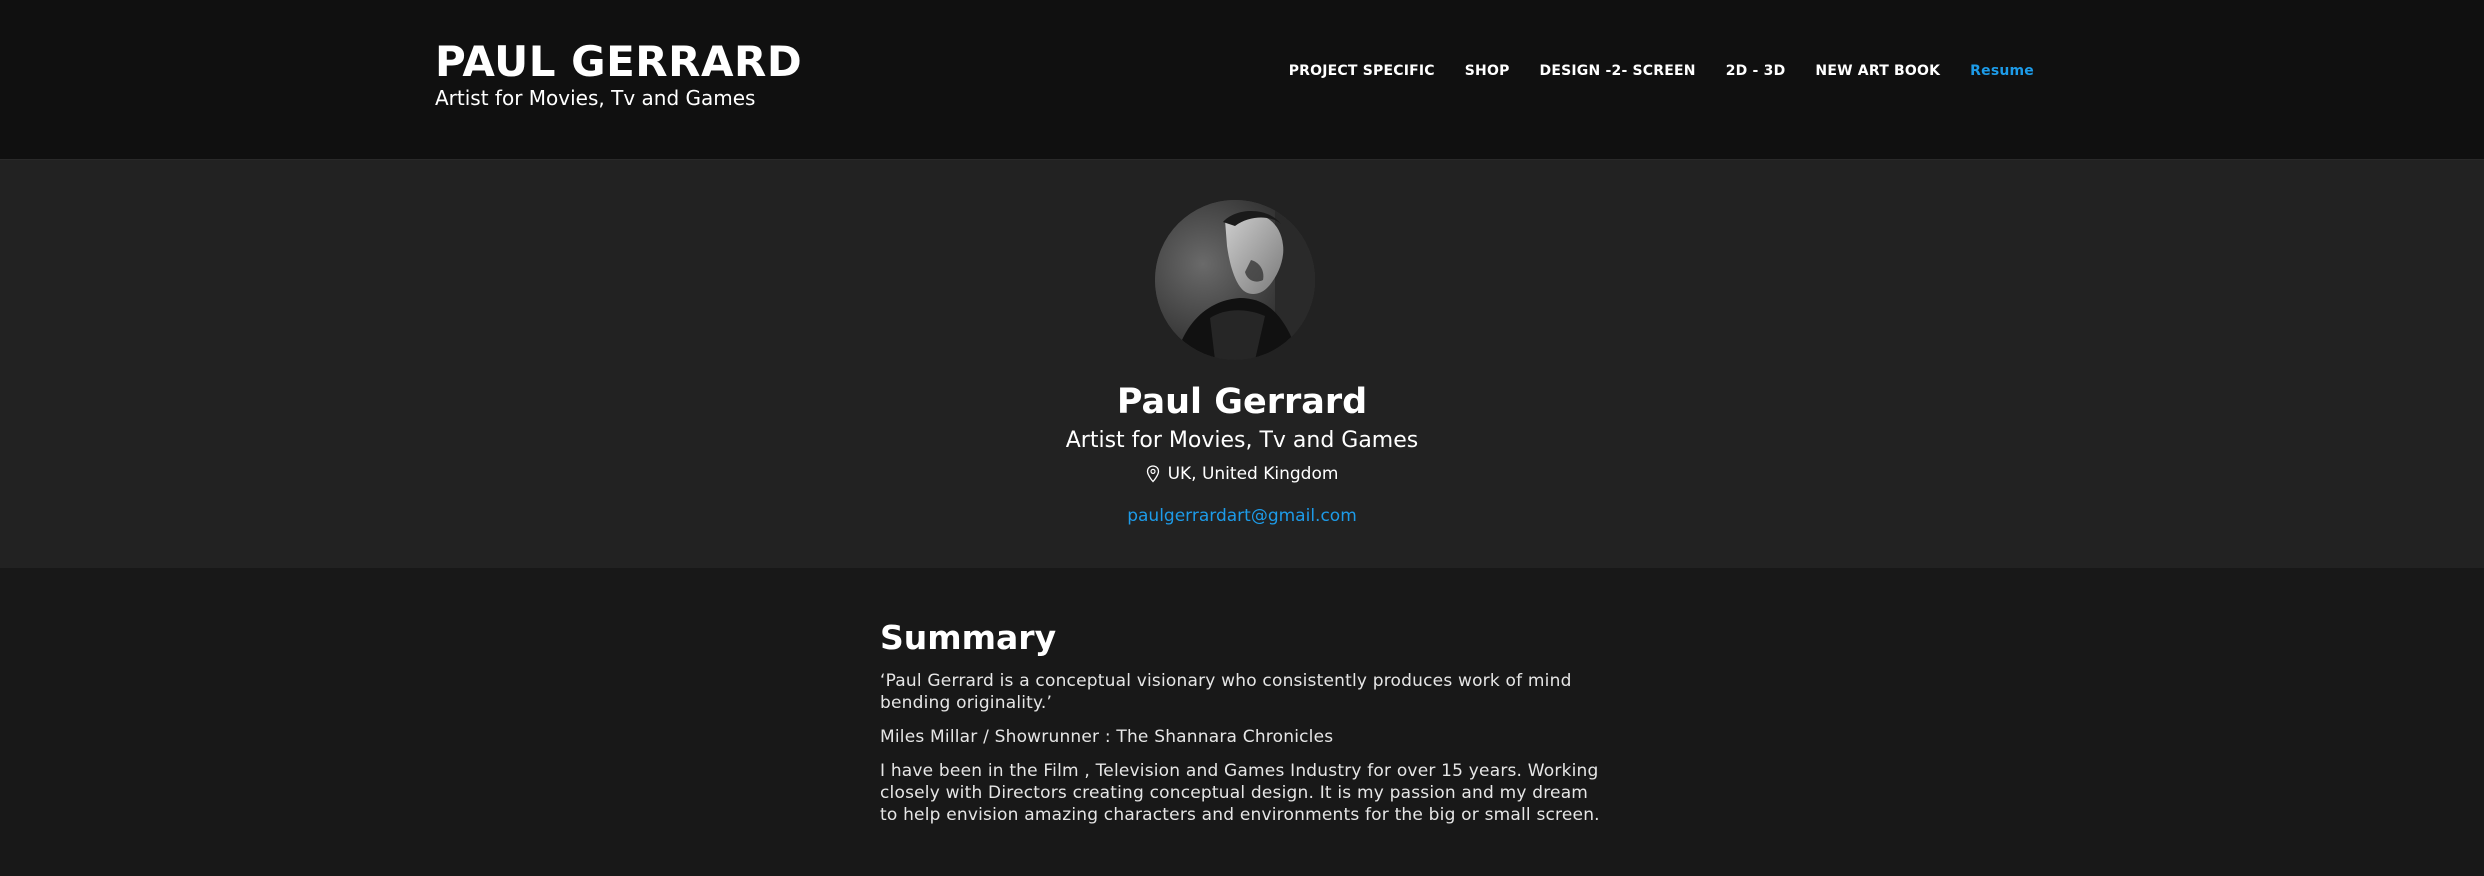  What do you see at coordinates (1362, 71) in the screenshot?
I see `nav-project-specific: PROJECT SPECIFIC` at bounding box center [1362, 71].